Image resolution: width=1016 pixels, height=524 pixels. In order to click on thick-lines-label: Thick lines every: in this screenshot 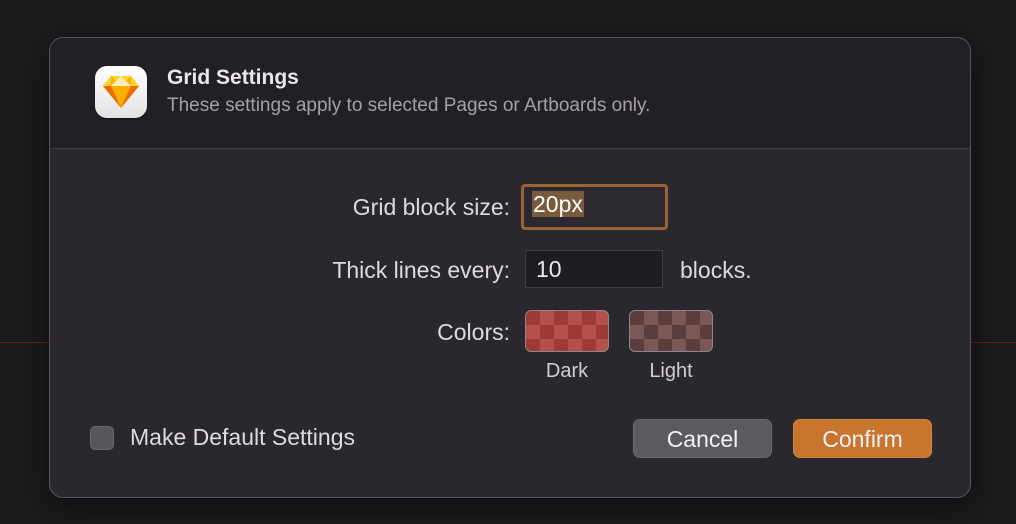, I will do `click(421, 270)`.